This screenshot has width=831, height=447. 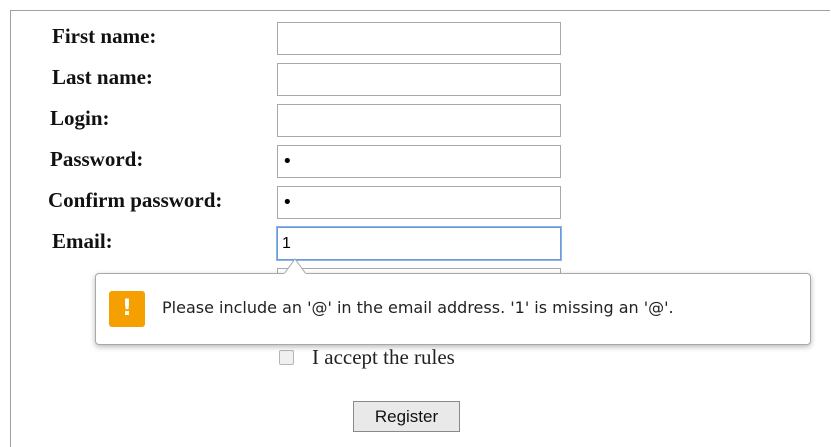 What do you see at coordinates (419, 38) in the screenshot?
I see `first-name-input` at bounding box center [419, 38].